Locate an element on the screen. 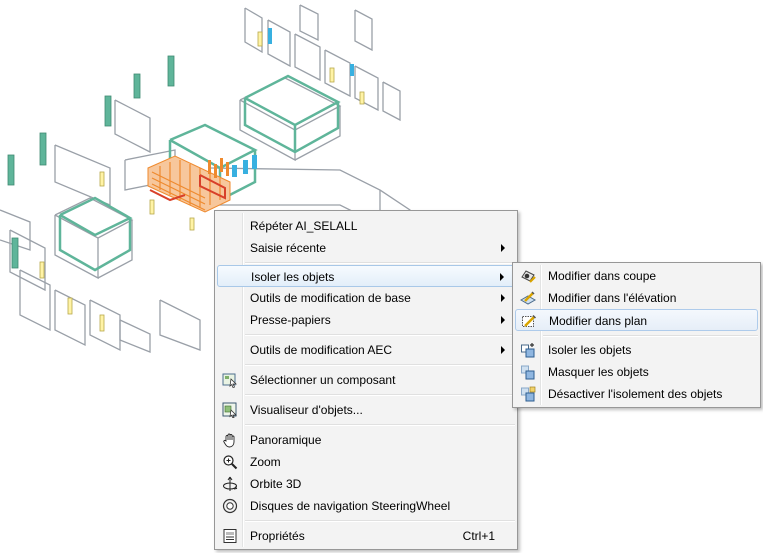  submenu-item-label: Modifier dans plan is located at coordinates (598, 321).